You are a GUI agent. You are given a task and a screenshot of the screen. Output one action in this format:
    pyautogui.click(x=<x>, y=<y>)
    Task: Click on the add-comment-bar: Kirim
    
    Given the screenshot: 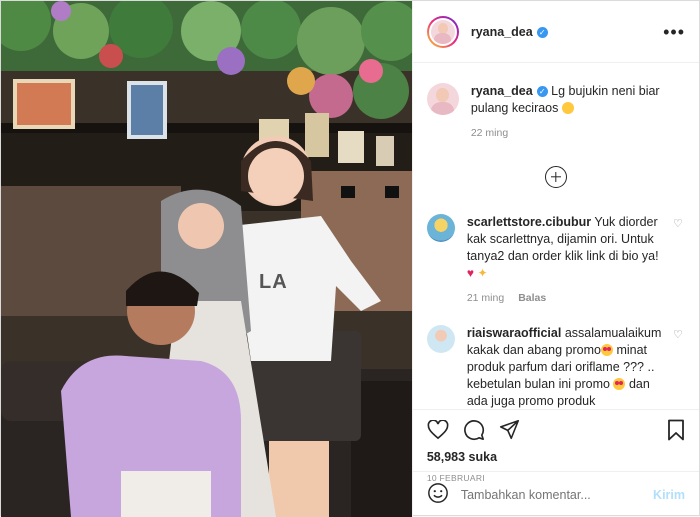 What is the action you would take?
    pyautogui.click(x=555, y=494)
    